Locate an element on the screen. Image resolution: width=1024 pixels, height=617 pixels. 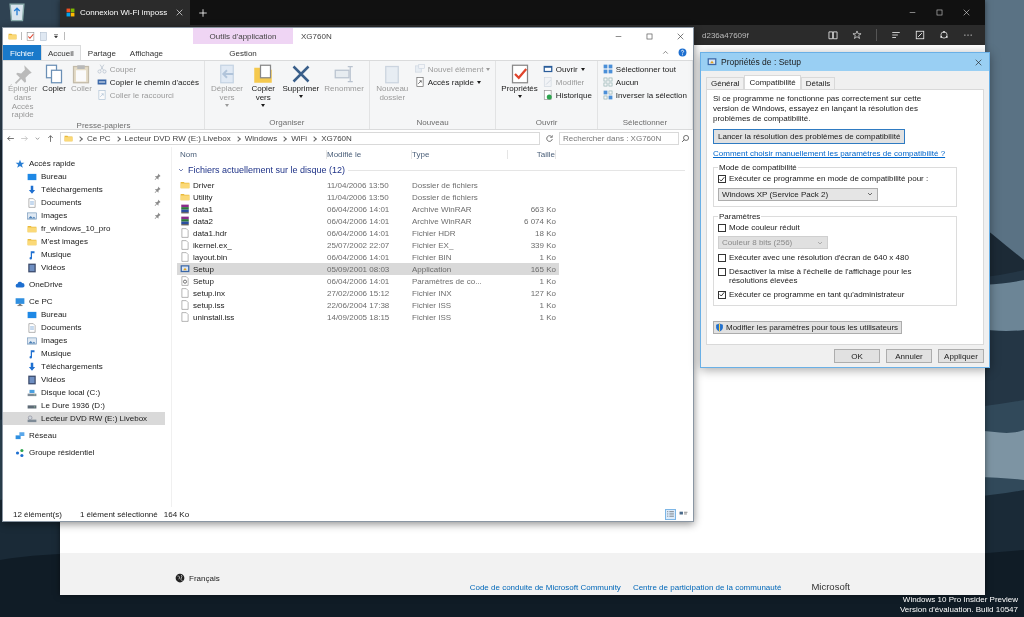
file-row: data2 06/04/2006 14:01 Archive WinRAR 6 074 Ko is located at coordinates (368, 221).